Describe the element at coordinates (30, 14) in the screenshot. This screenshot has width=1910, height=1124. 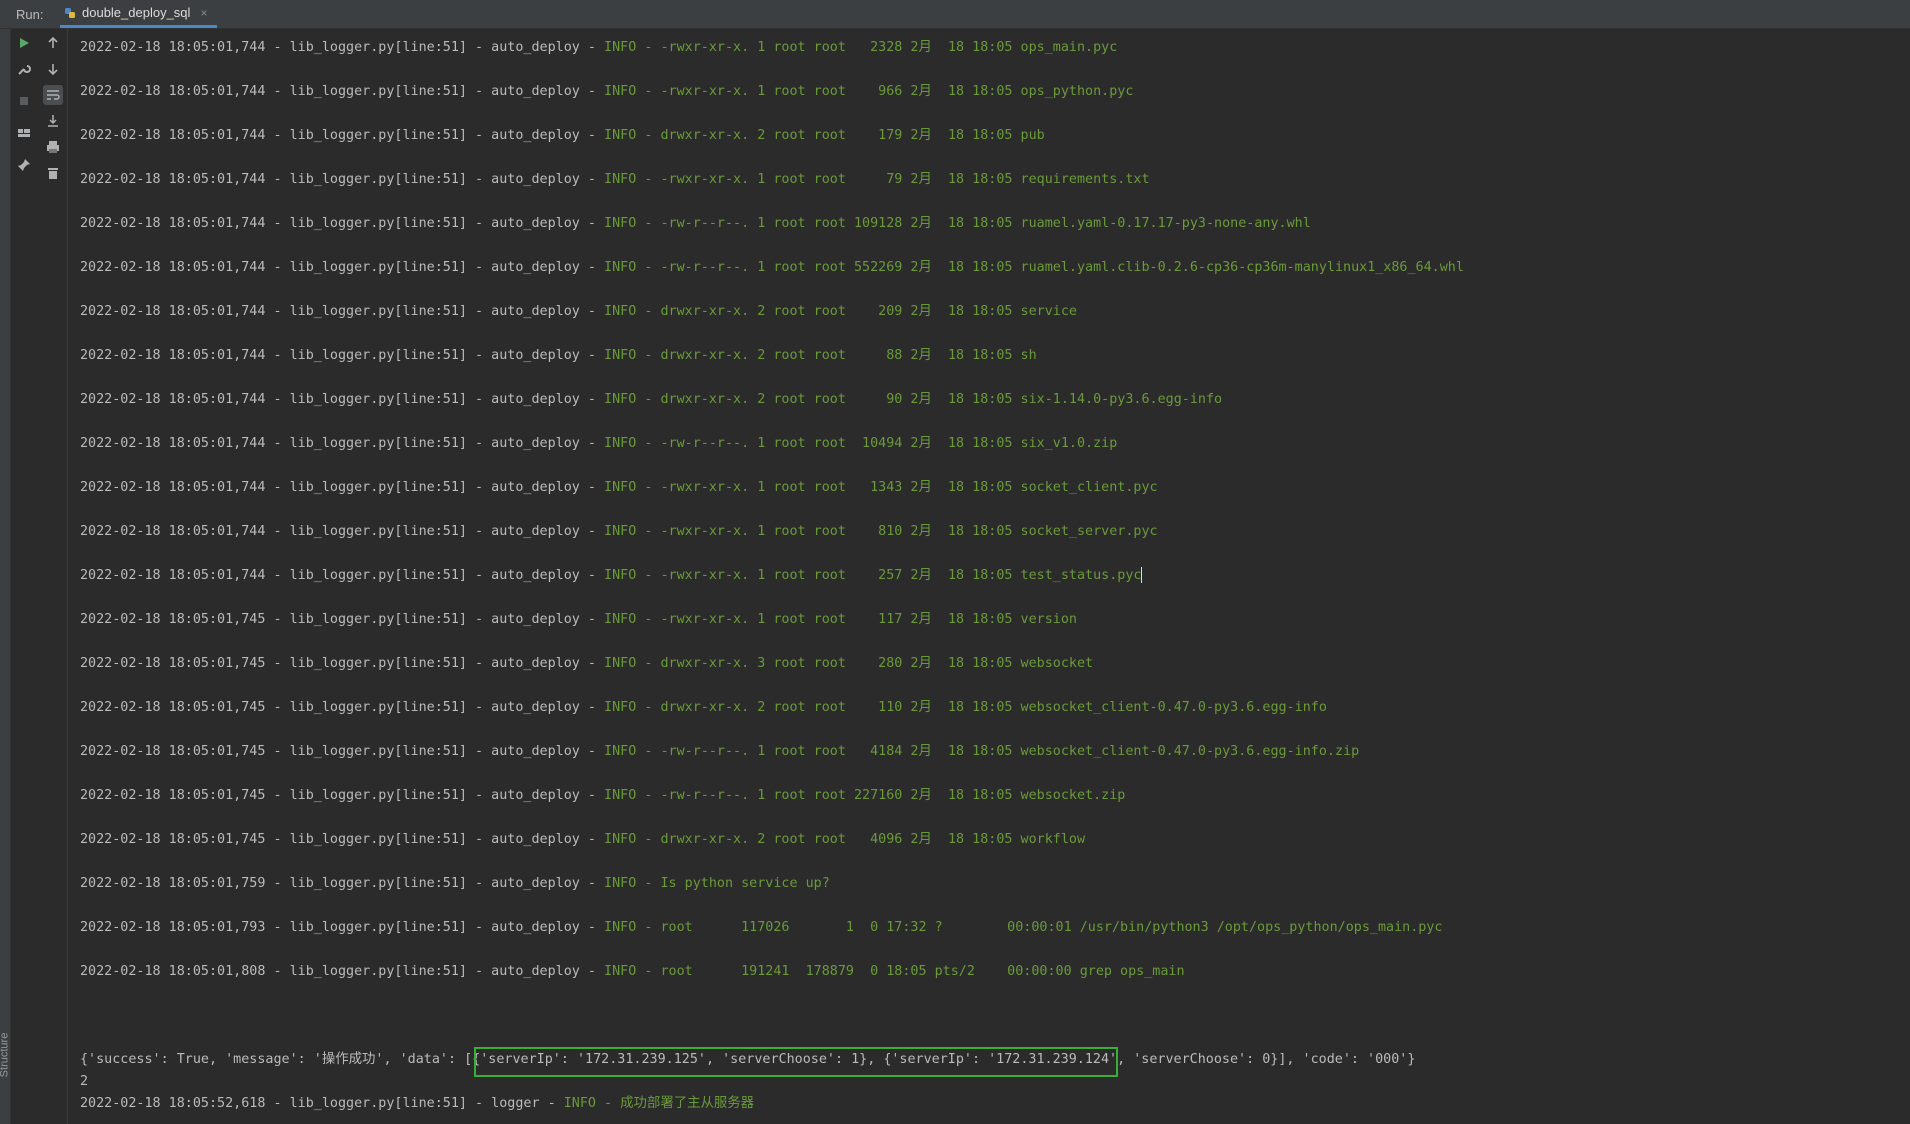
I see `run-label: Run:` at that location.